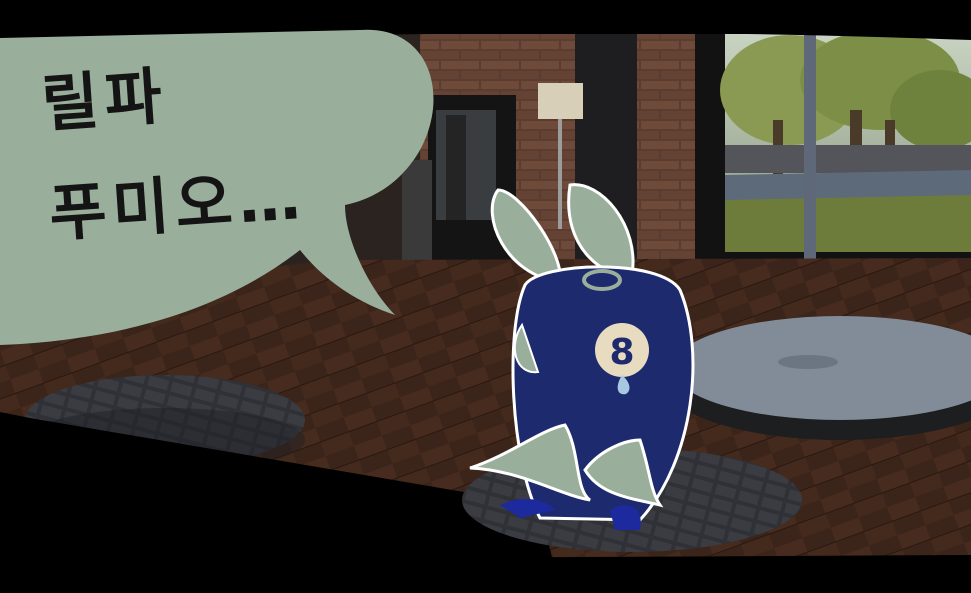  Describe the element at coordinates (105, 100) in the screenshot. I see `speech-line-1: 릴파` at that location.